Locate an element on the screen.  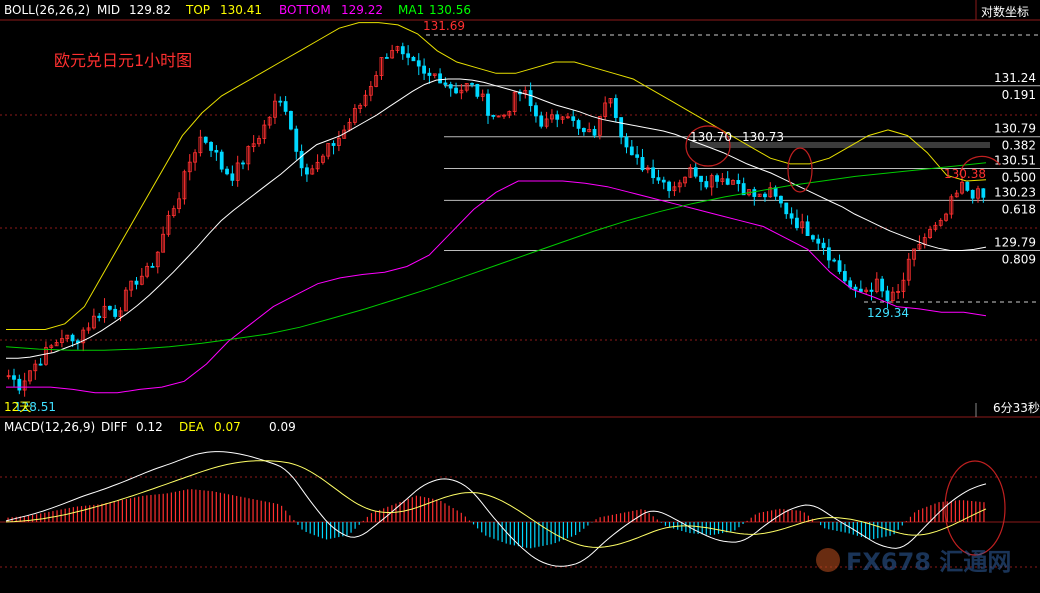
peak-label-1: 130.70 is located at coordinates (711, 137).